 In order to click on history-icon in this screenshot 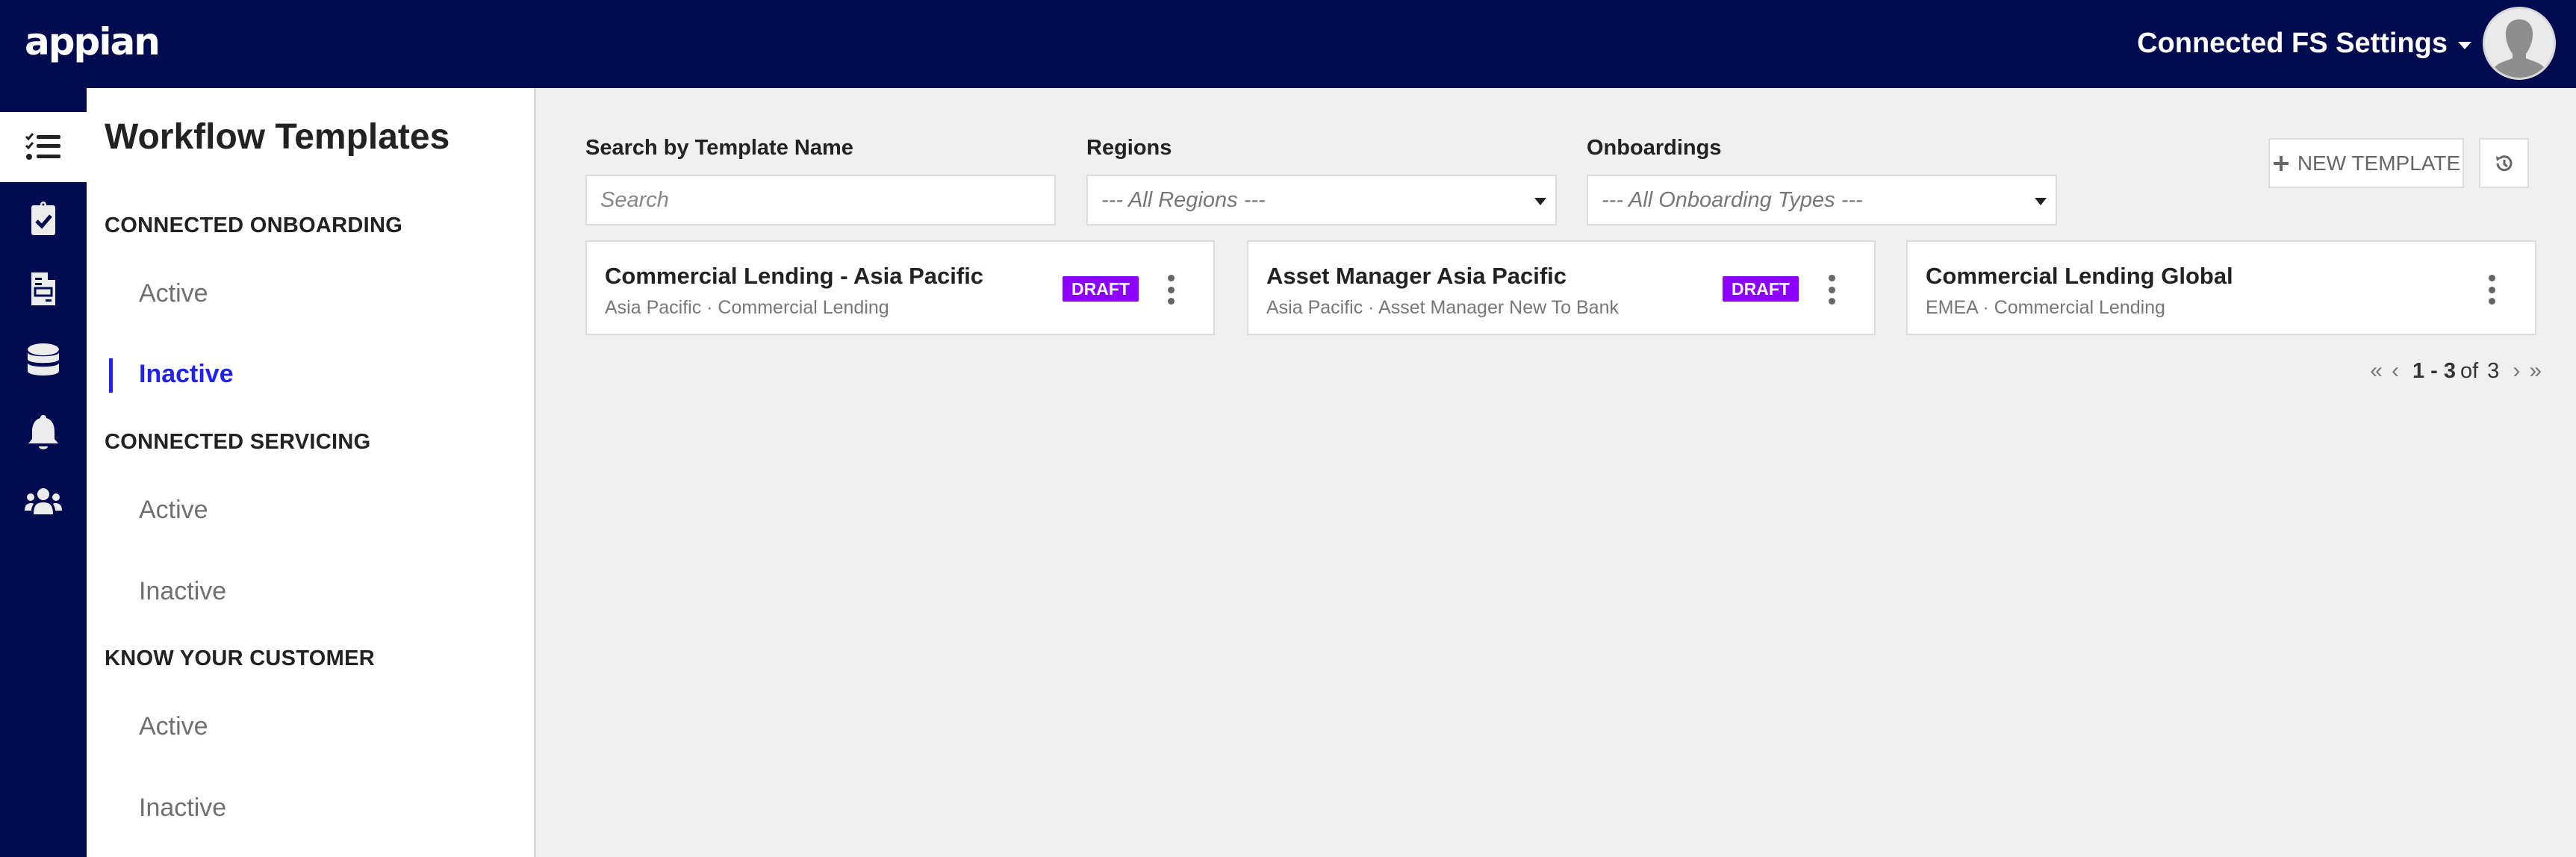, I will do `click(2503, 163)`.